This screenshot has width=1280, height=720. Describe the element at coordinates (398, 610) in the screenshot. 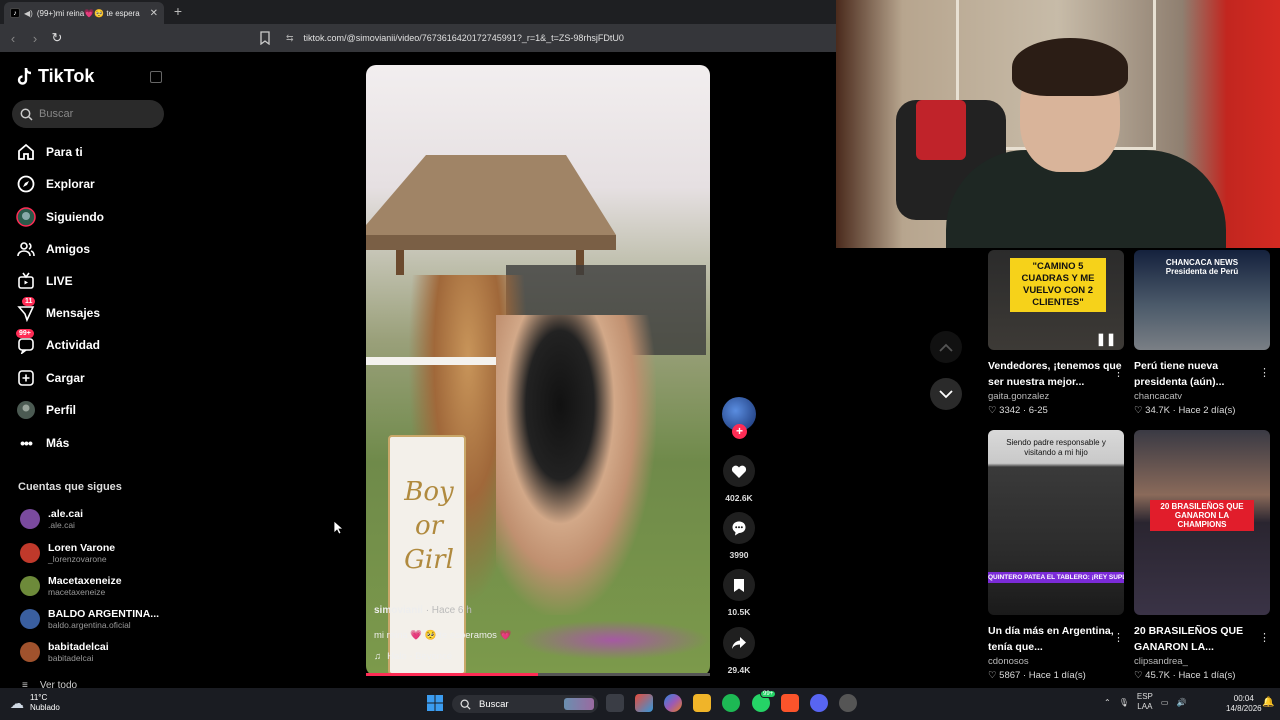

I see `author-name: simovianii` at that location.